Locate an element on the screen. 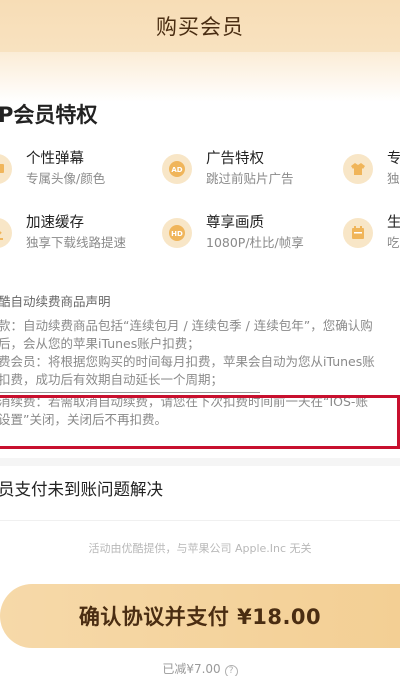  privilege-name: 个性弹幕 is located at coordinates (55, 159).